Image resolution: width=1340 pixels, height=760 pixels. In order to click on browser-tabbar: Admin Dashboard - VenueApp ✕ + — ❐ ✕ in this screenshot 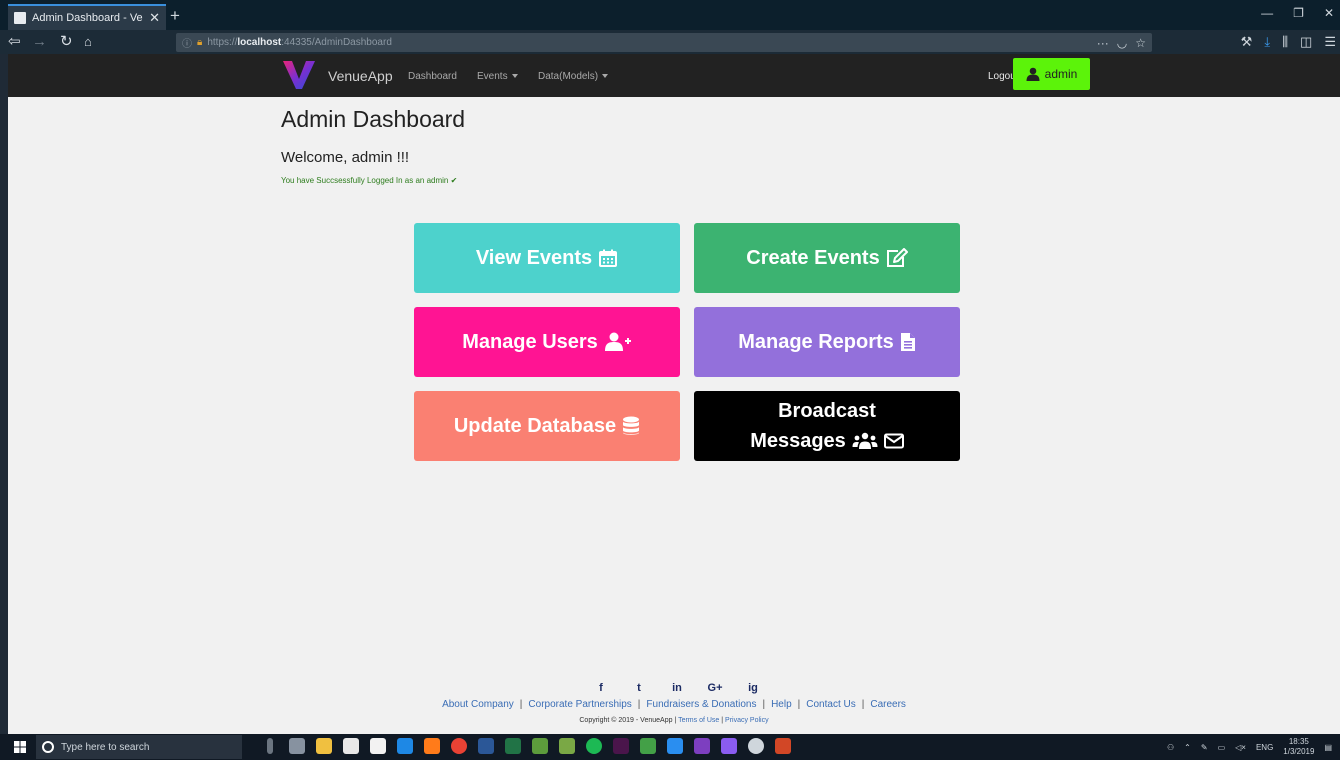, I will do `click(670, 15)`.